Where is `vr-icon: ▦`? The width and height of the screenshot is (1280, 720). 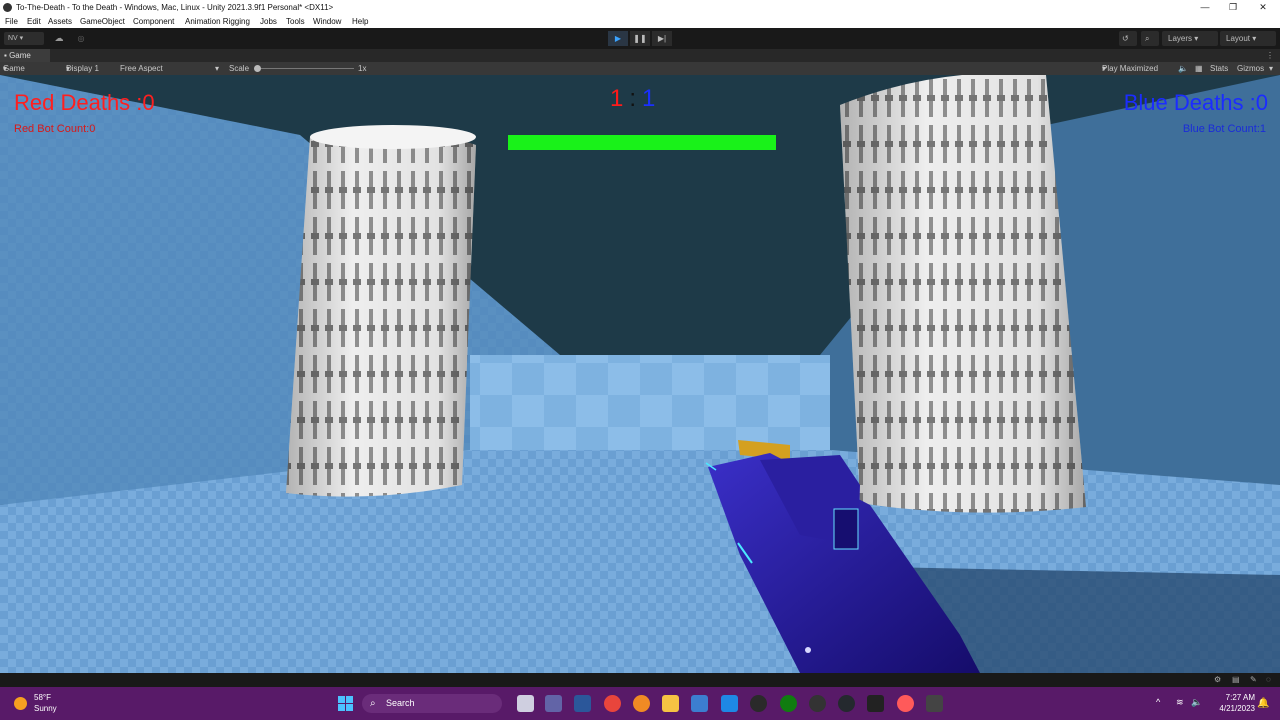 vr-icon: ▦ is located at coordinates (1199, 68).